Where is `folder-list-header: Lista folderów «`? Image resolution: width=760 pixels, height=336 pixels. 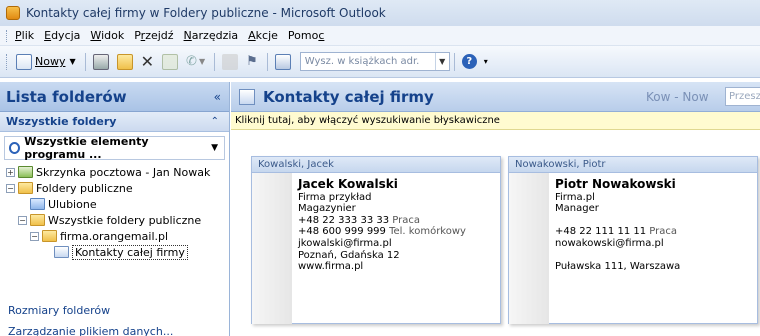 folder-list-header: Lista folderów « is located at coordinates (114, 97).